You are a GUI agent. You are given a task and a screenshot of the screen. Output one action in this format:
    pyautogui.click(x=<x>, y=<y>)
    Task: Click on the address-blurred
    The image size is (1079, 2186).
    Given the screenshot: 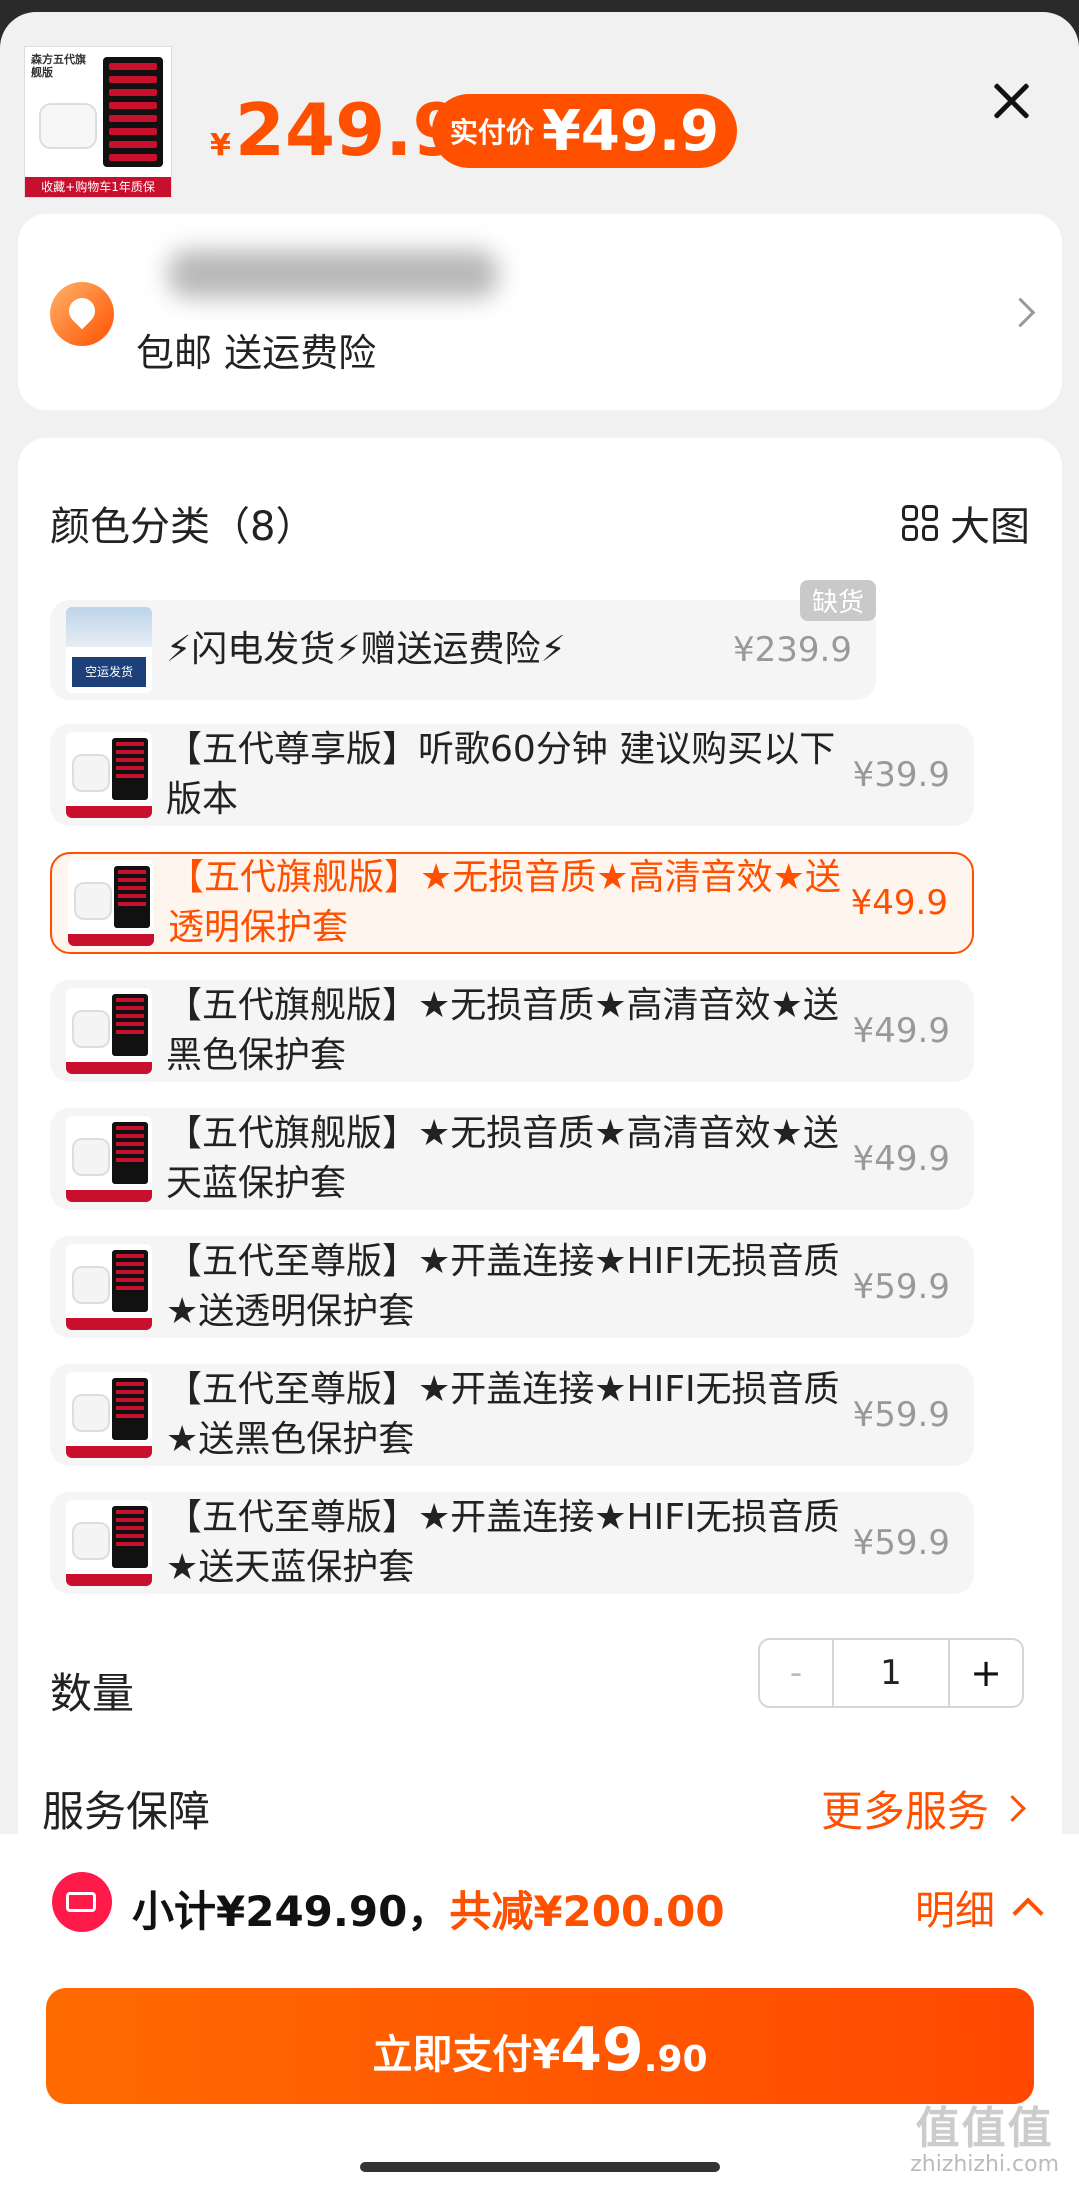 What is the action you would take?
    pyautogui.click(x=333, y=274)
    